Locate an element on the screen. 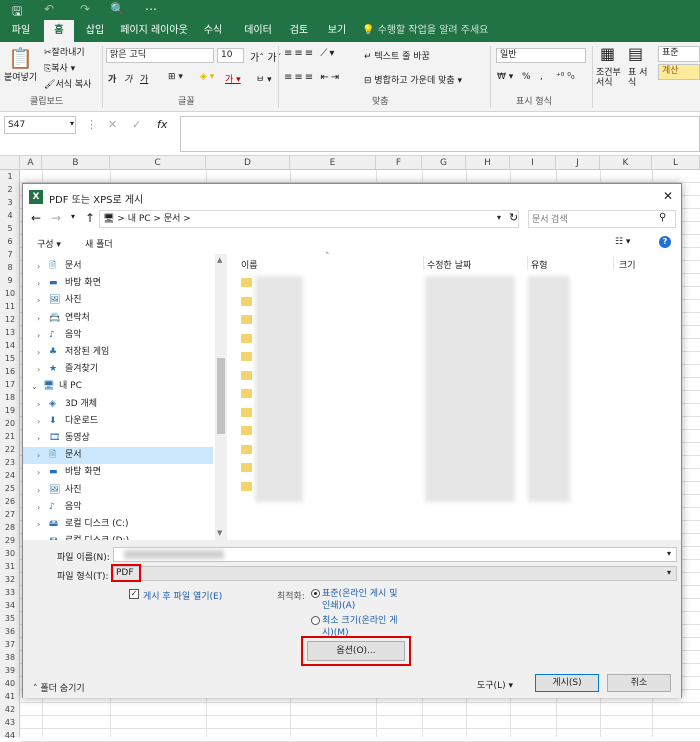  row-header: 6 is located at coordinates (10, 241).